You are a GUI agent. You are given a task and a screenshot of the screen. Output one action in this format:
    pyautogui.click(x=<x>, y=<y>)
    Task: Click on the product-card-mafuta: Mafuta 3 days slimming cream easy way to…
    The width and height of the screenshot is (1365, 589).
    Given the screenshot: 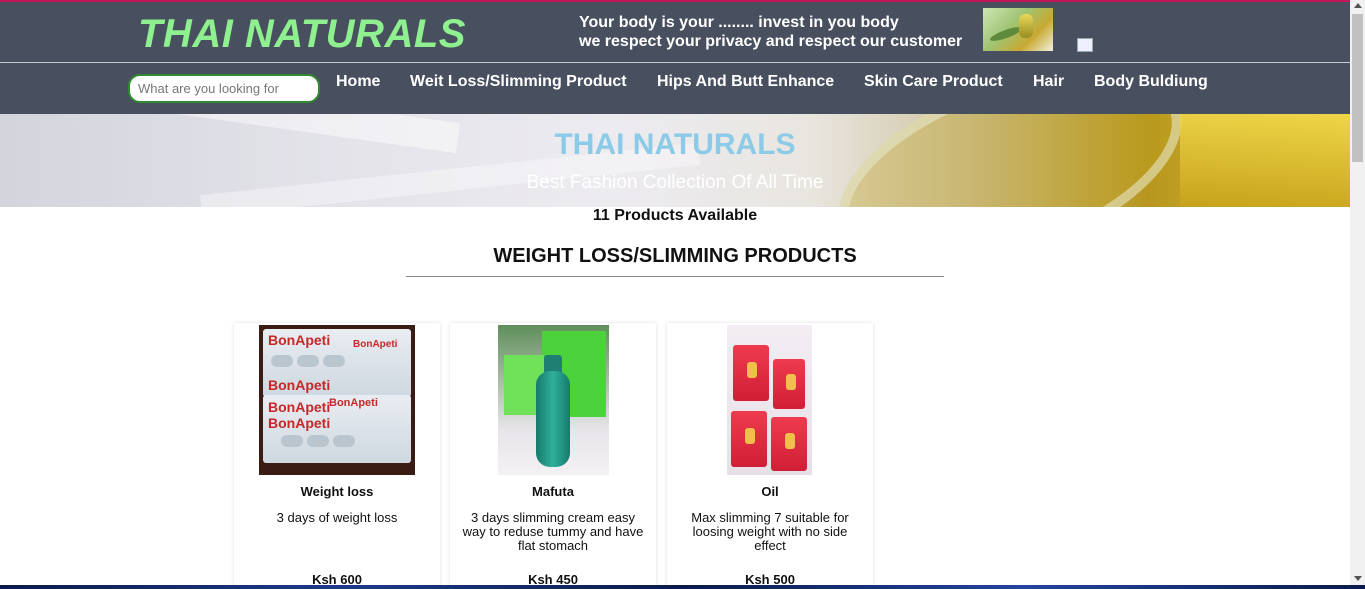 What is the action you would take?
    pyautogui.click(x=553, y=456)
    